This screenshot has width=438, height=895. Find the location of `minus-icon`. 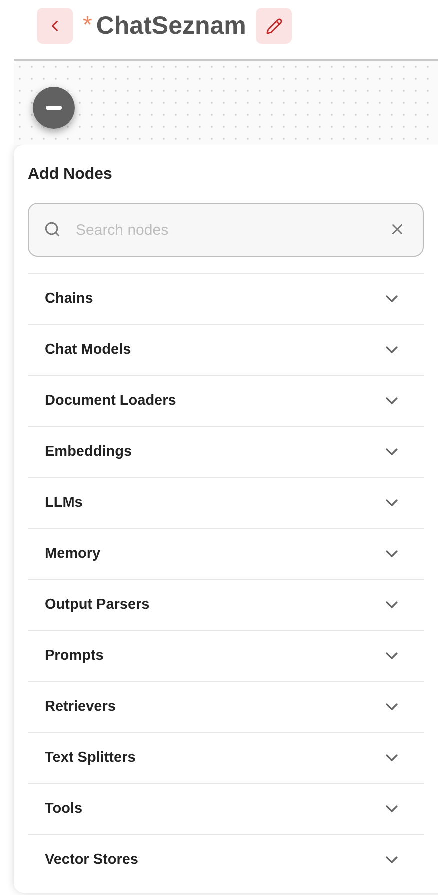

minus-icon is located at coordinates (54, 108).